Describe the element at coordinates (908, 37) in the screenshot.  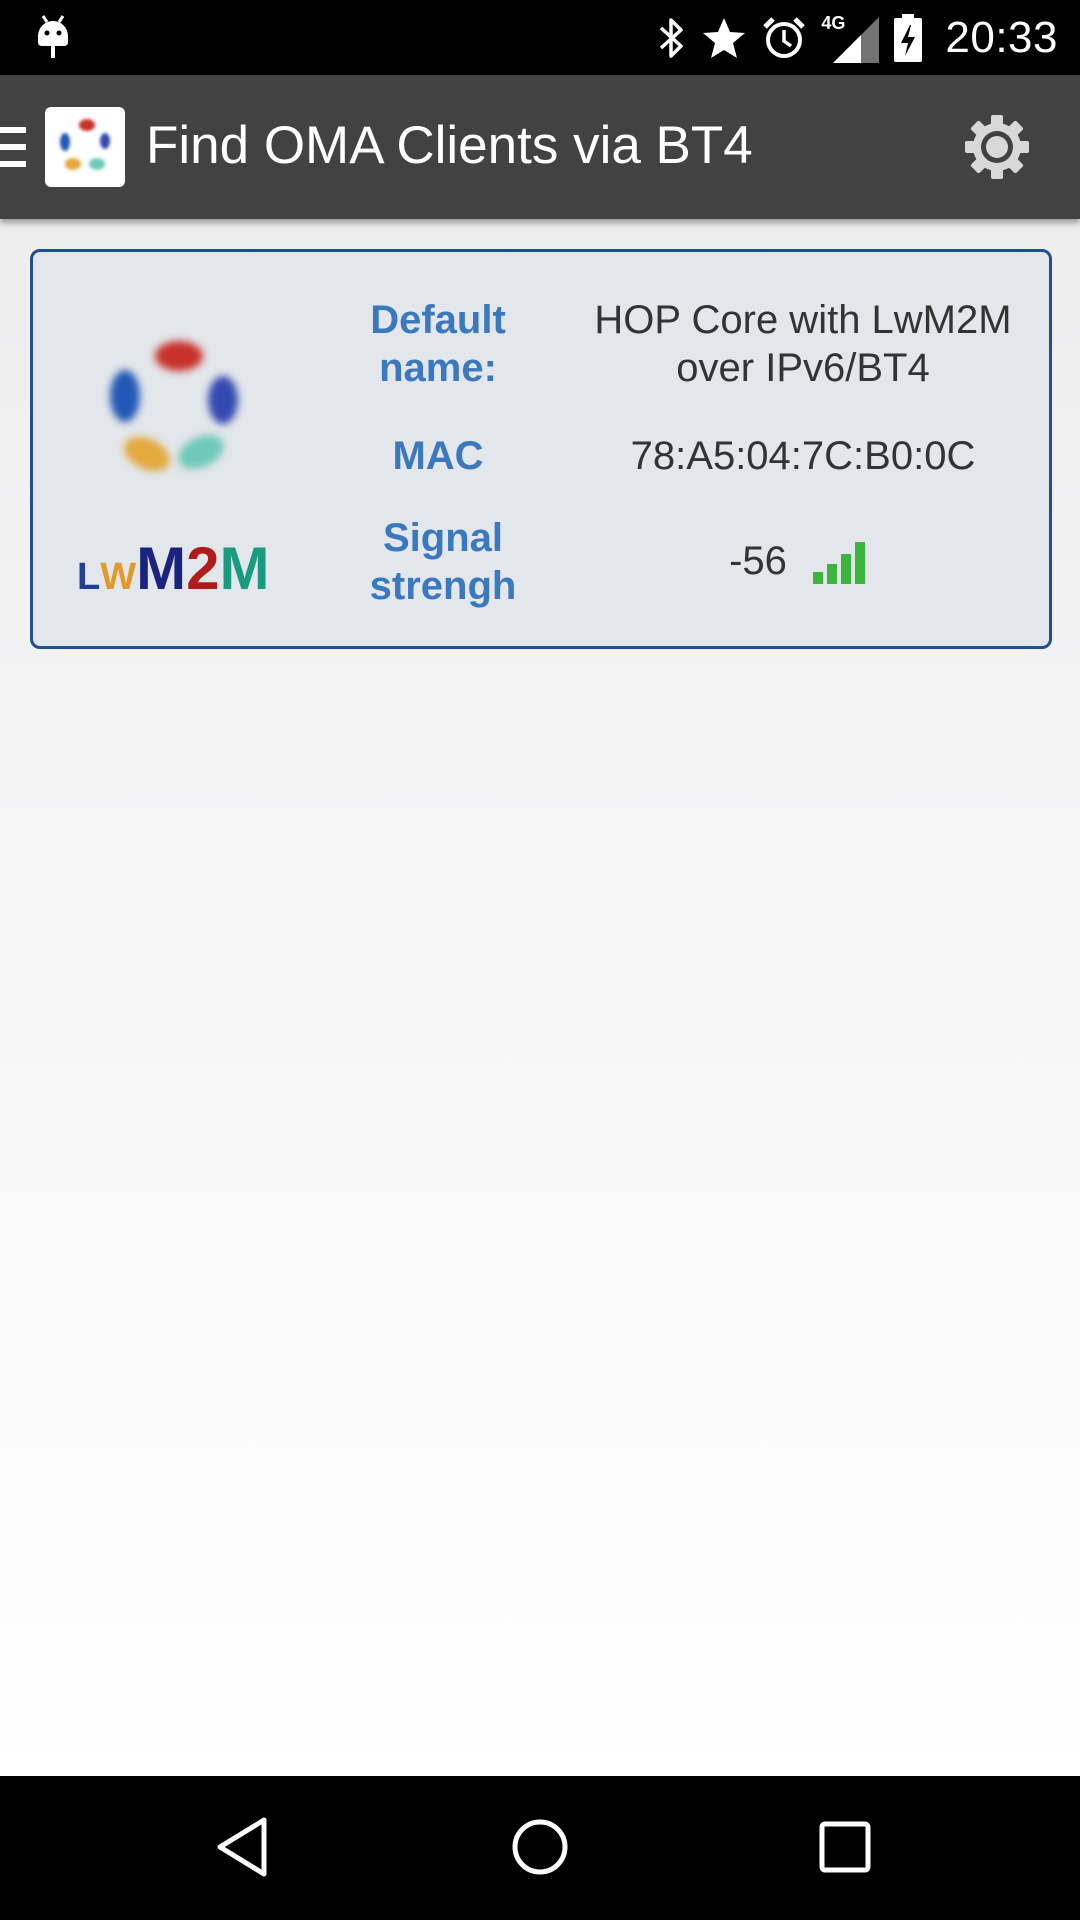
I see `battery-charging-icon` at that location.